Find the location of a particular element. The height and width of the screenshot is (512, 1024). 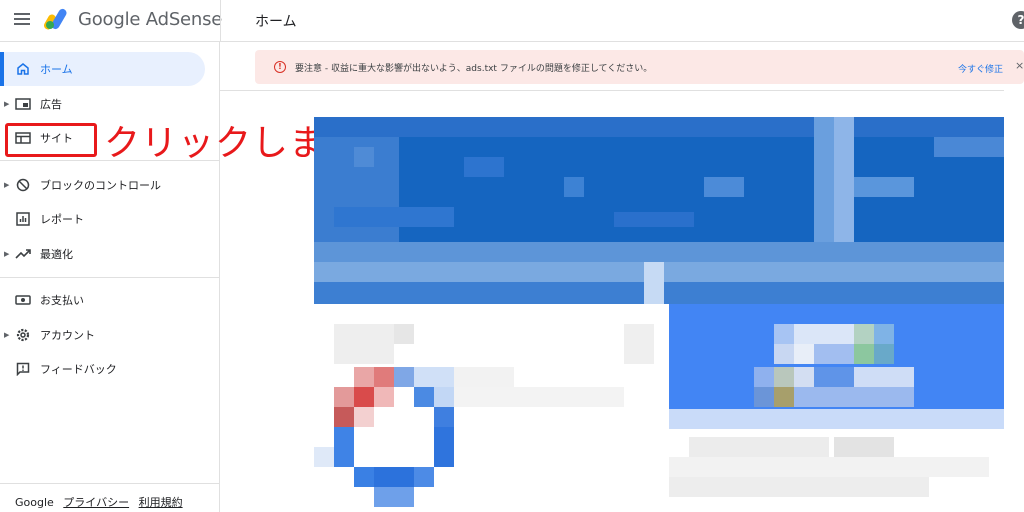

header-divider is located at coordinates (220, 21).